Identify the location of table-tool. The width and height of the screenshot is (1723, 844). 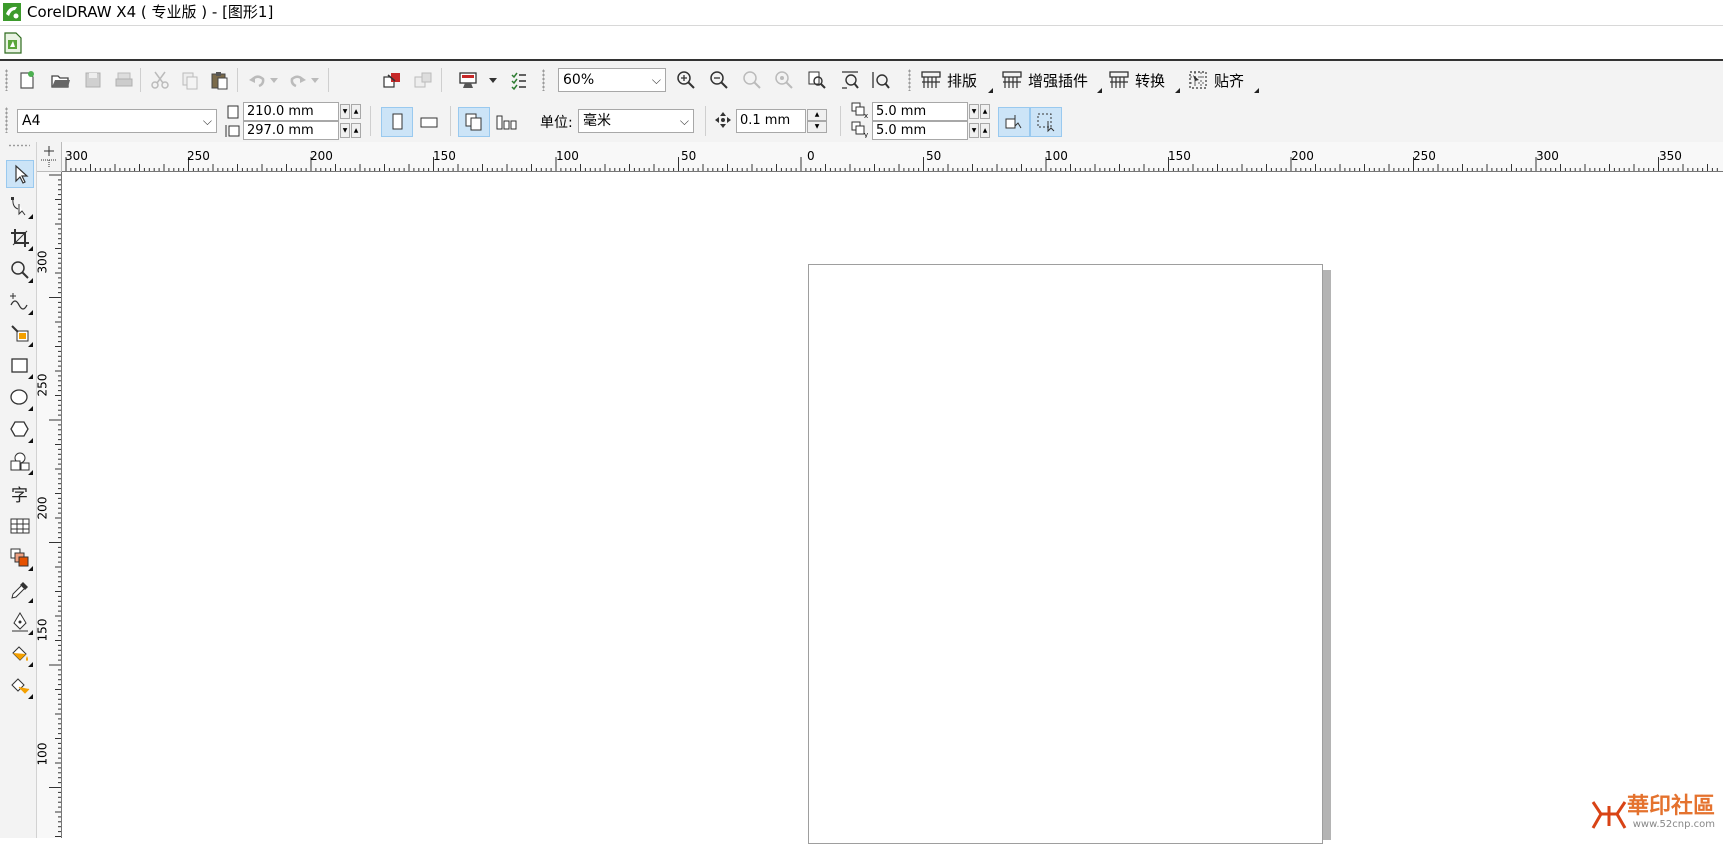
(20, 526).